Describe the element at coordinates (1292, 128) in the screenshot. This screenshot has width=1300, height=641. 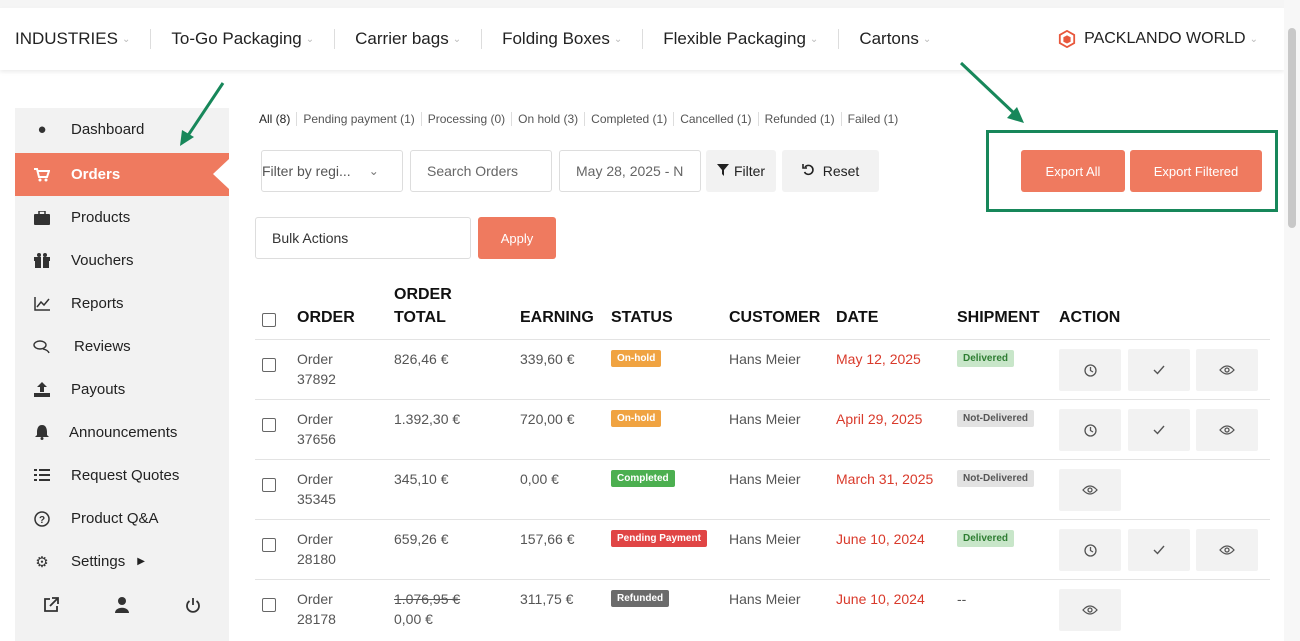
I see `scrollbar-thumb` at that location.